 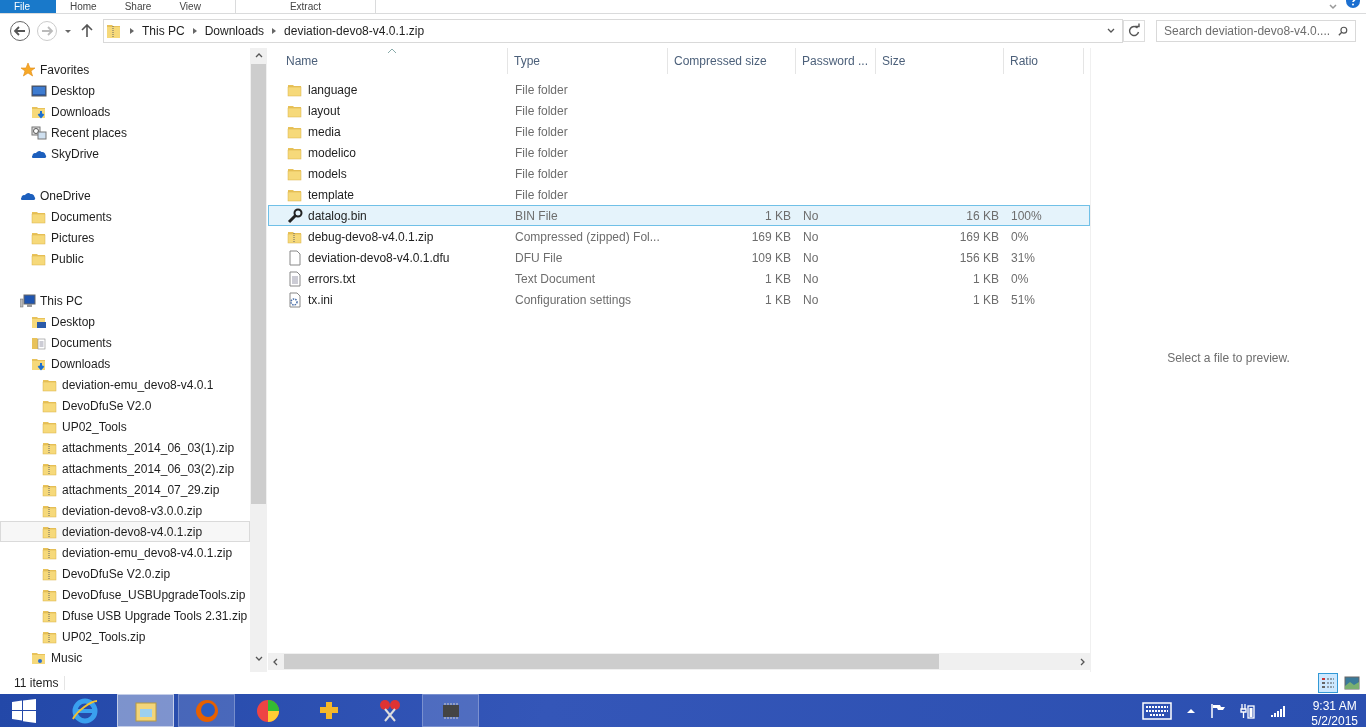 I want to click on nav-item: DevoDfuse_USBUpgradeTools.zip, so click(x=125, y=595).